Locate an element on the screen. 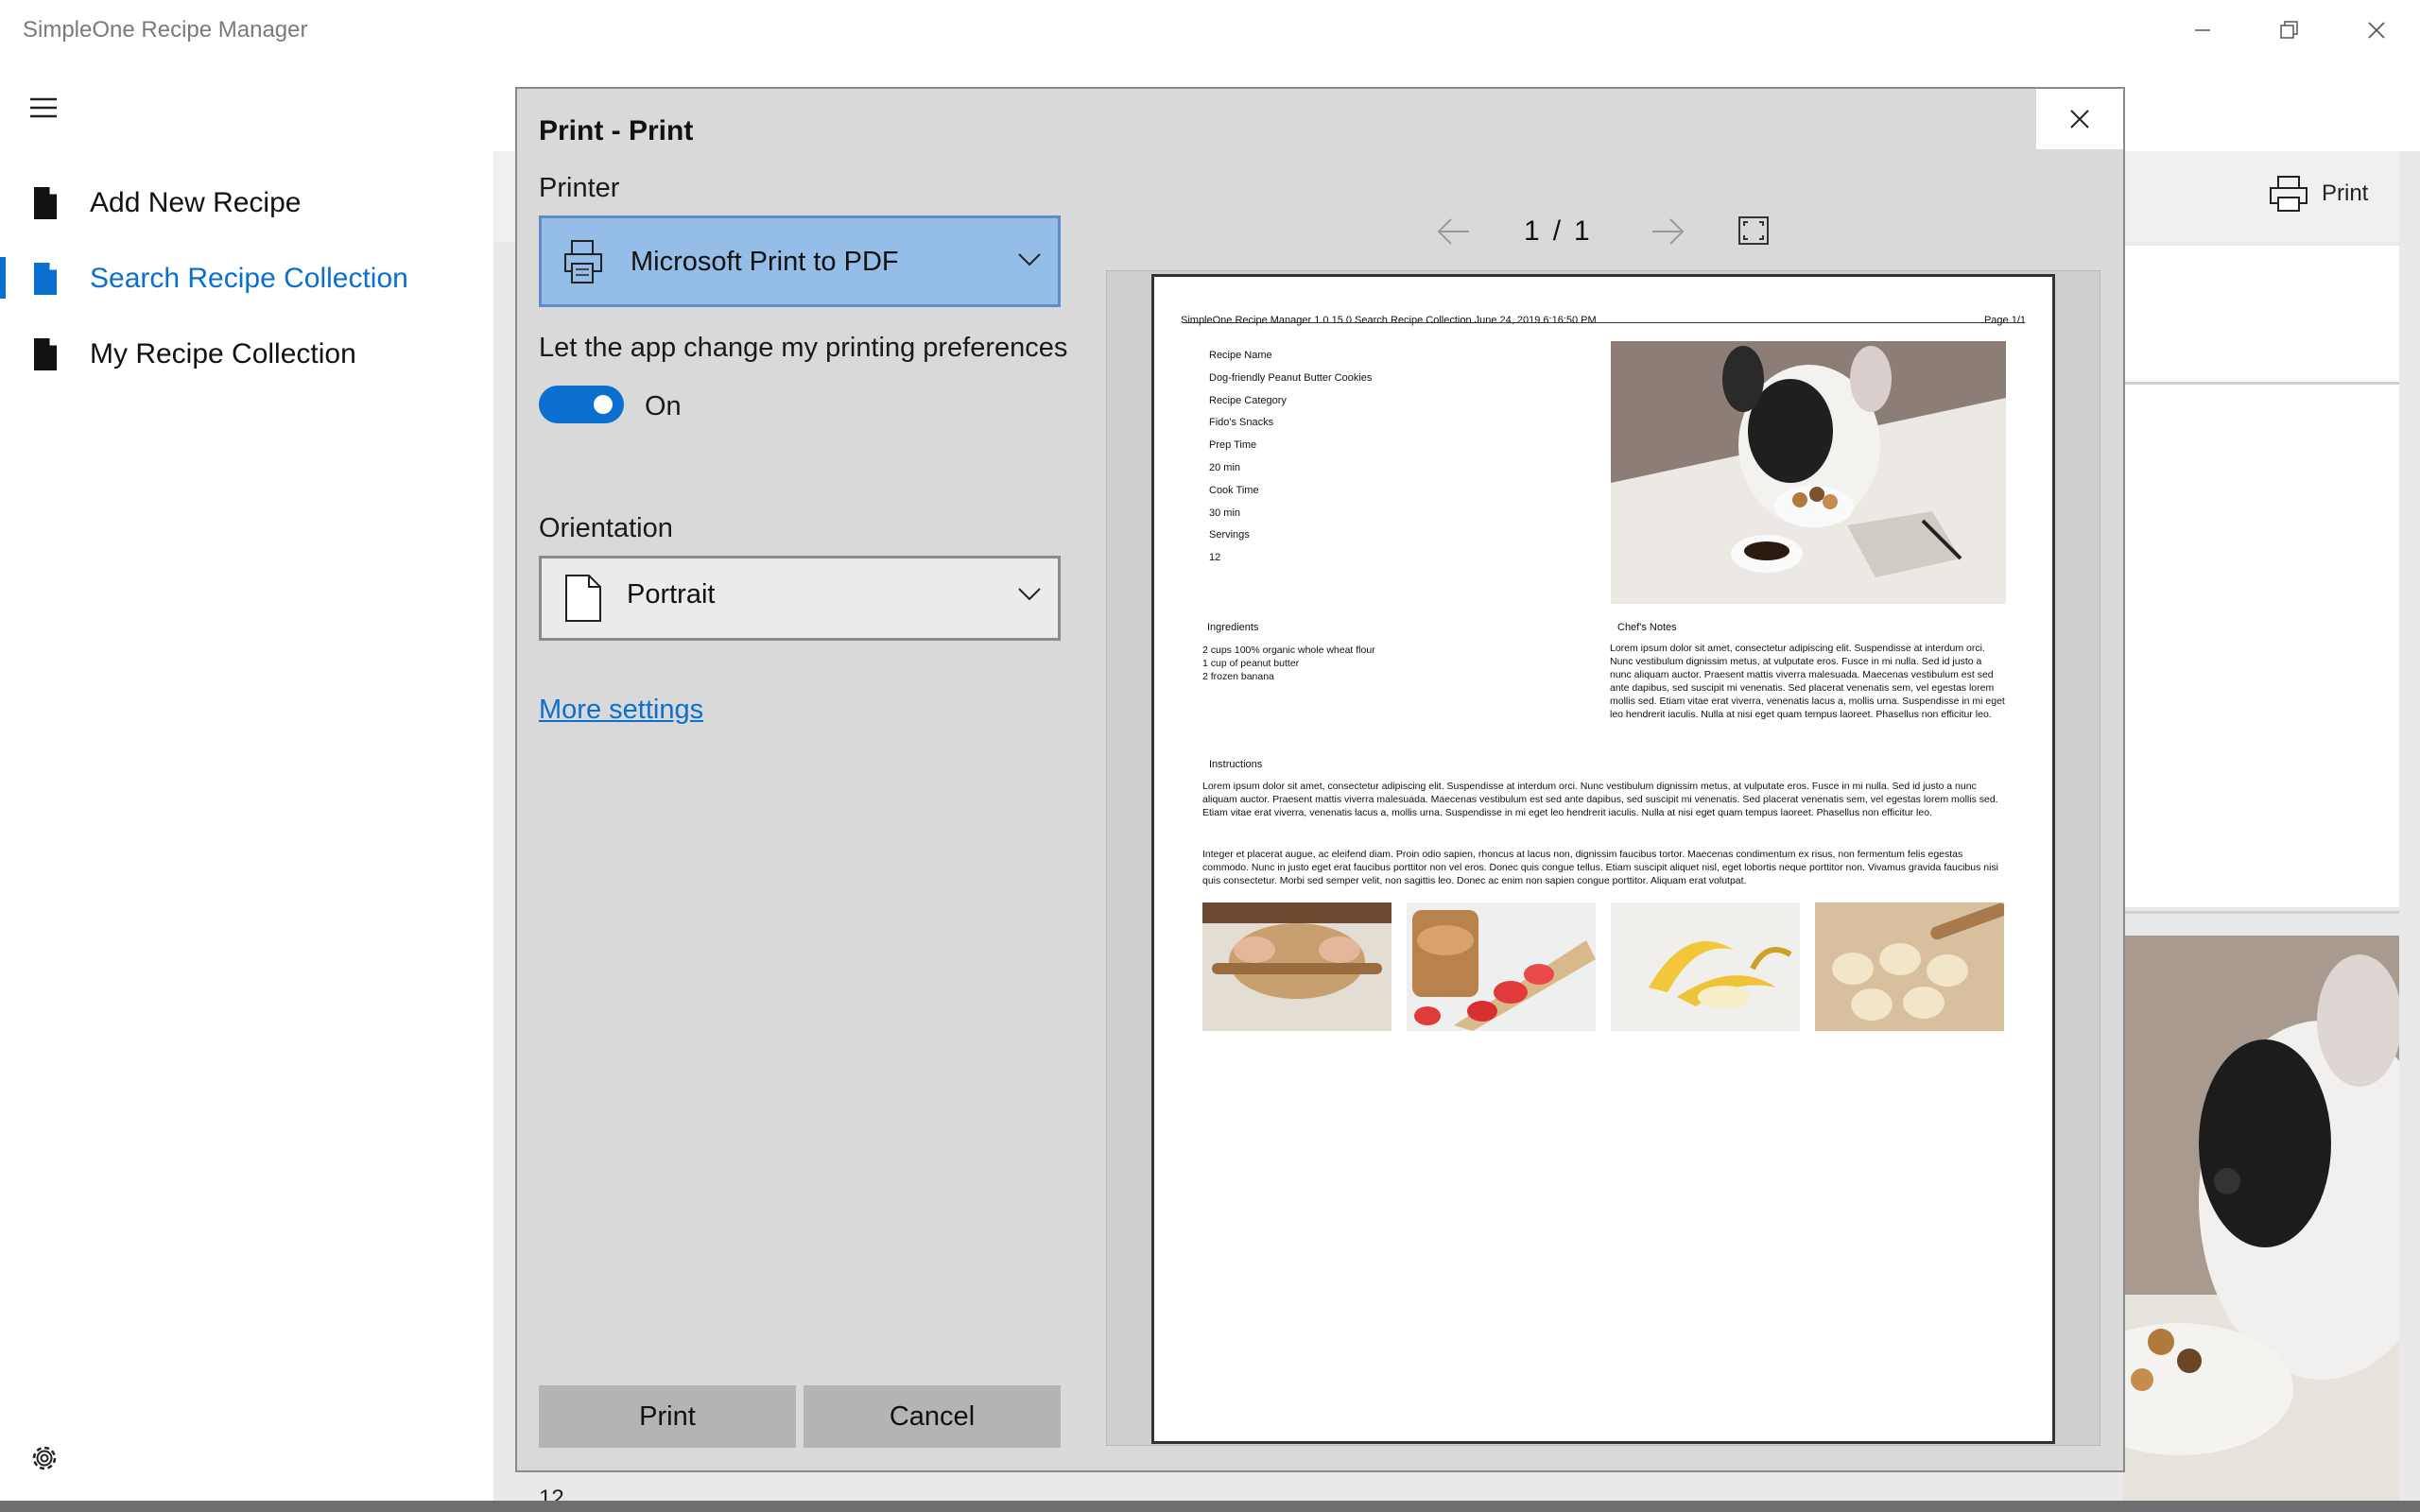  content-panel is located at coordinates (2261, 576).